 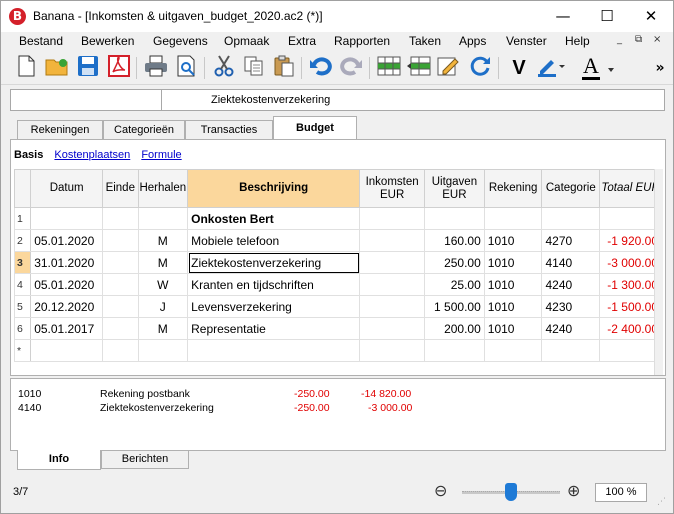 What do you see at coordinates (67, 306) in the screenshot?
I see `cell-datum: 20.12.2020` at bounding box center [67, 306].